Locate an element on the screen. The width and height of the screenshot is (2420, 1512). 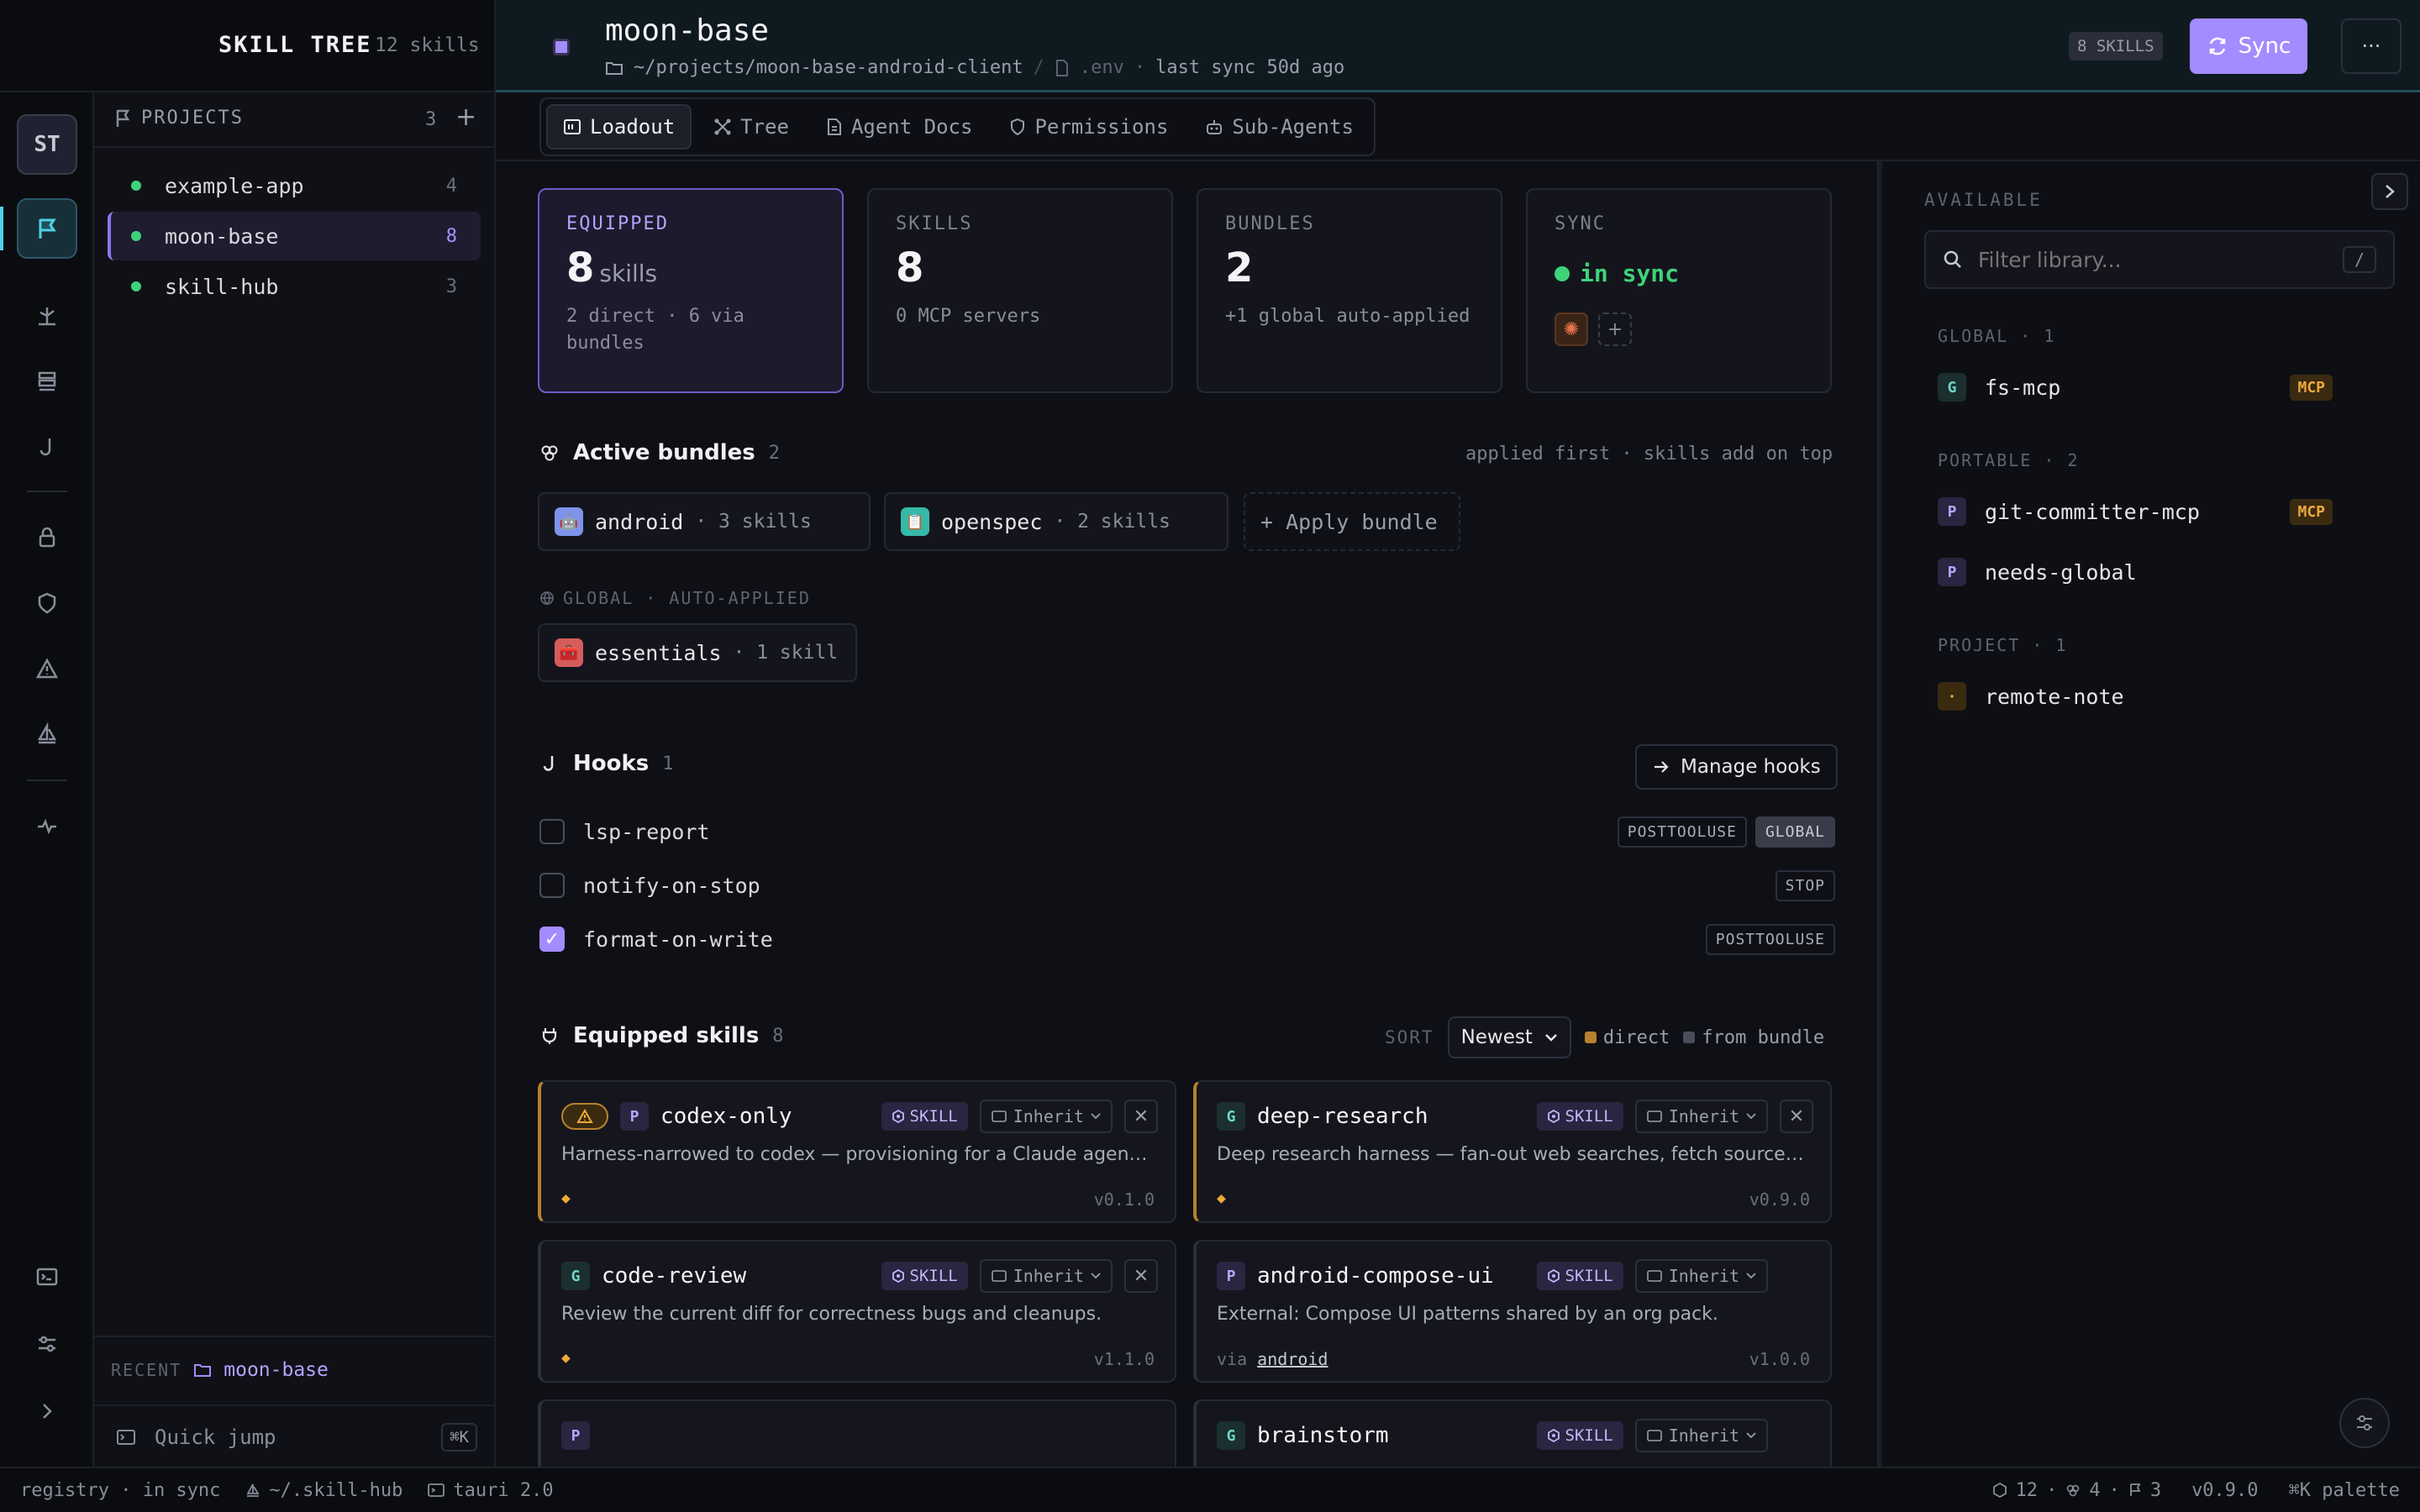
projects-flag-icon is located at coordinates (47, 228).